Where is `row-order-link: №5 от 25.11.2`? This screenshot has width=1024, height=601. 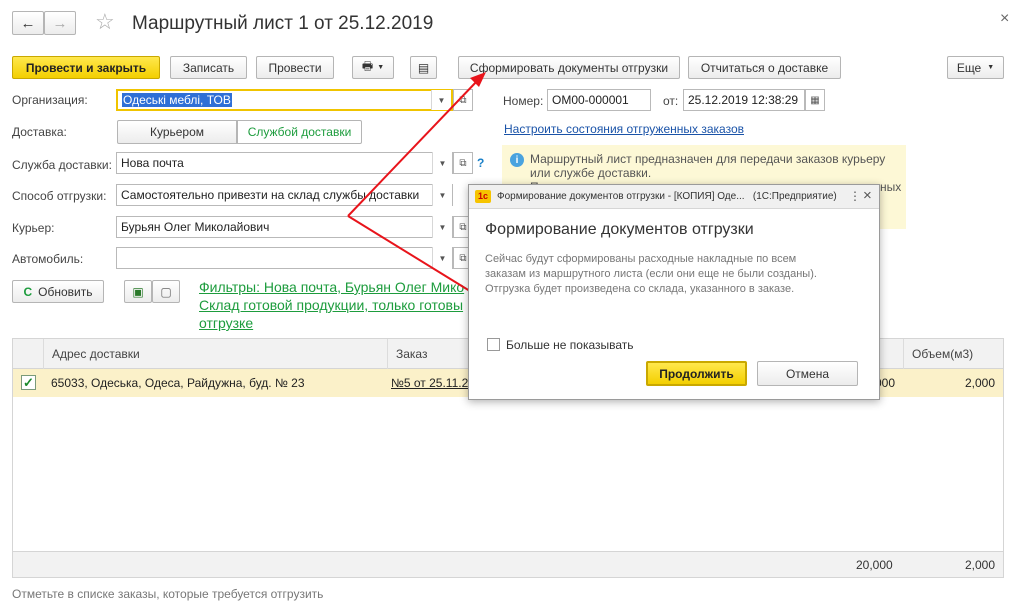
row-order-link: №5 от 25.11.2 is located at coordinates (429, 383).